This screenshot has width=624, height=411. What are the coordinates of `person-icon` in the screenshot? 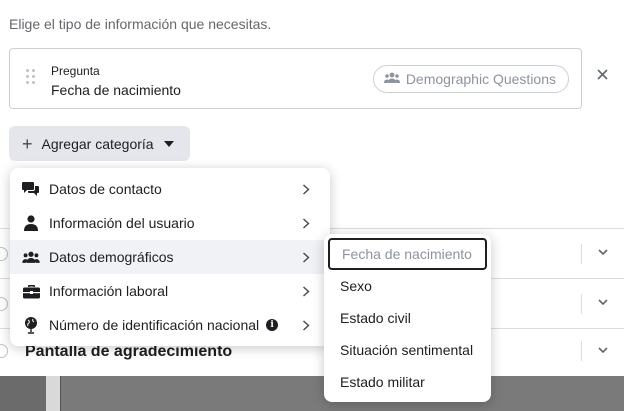 It's located at (31, 223).